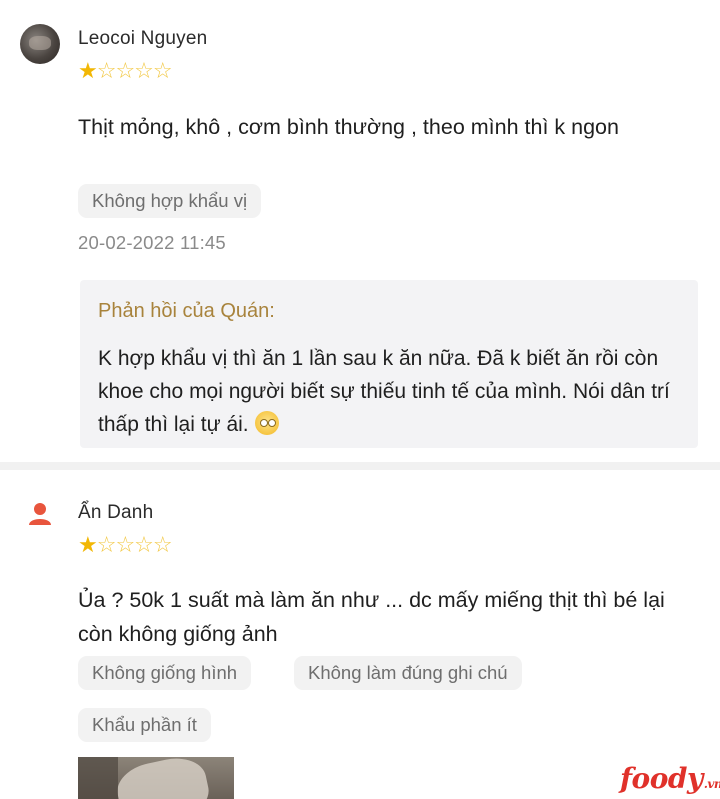 Image resolution: width=720 pixels, height=799 pixels. I want to click on review-username: Leocoi Nguyen, so click(142, 39).